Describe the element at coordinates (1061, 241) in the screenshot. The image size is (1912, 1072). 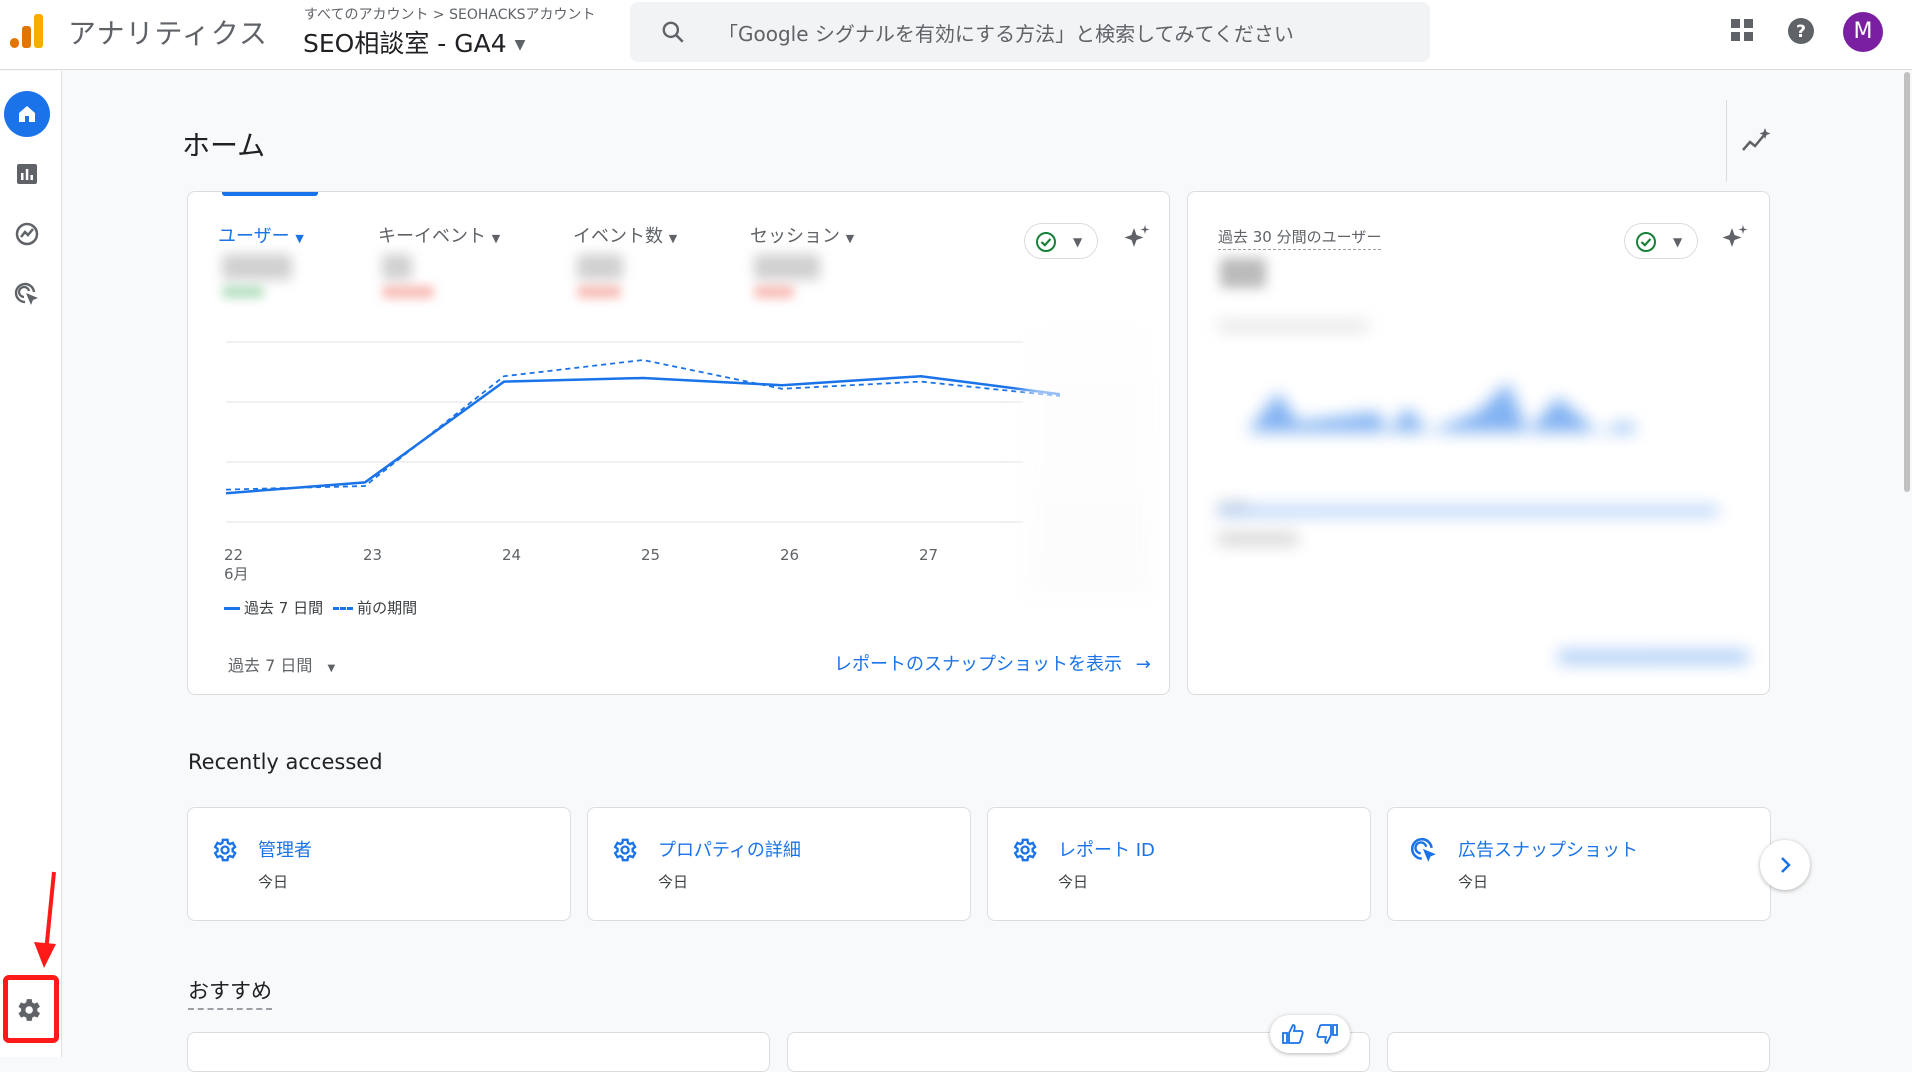
I see `data-quality-selector: ▼` at that location.